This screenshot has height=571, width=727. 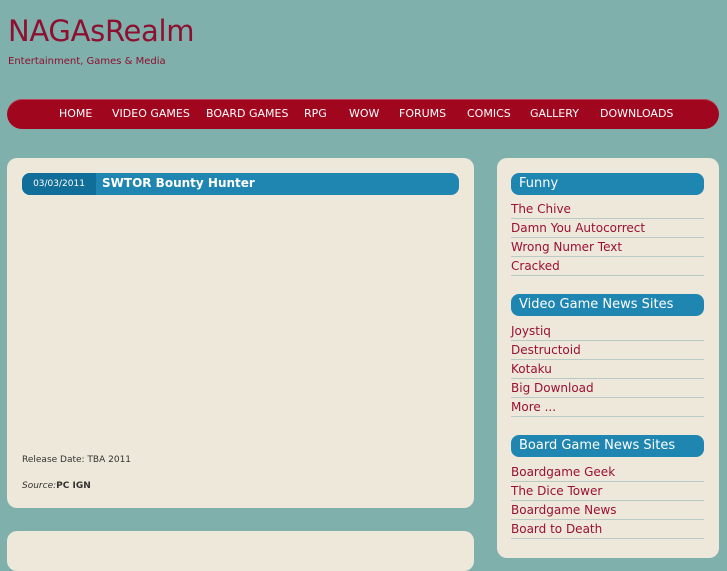 What do you see at coordinates (77, 460) in the screenshot?
I see `post-release-date: Release Date: TBA 2011` at bounding box center [77, 460].